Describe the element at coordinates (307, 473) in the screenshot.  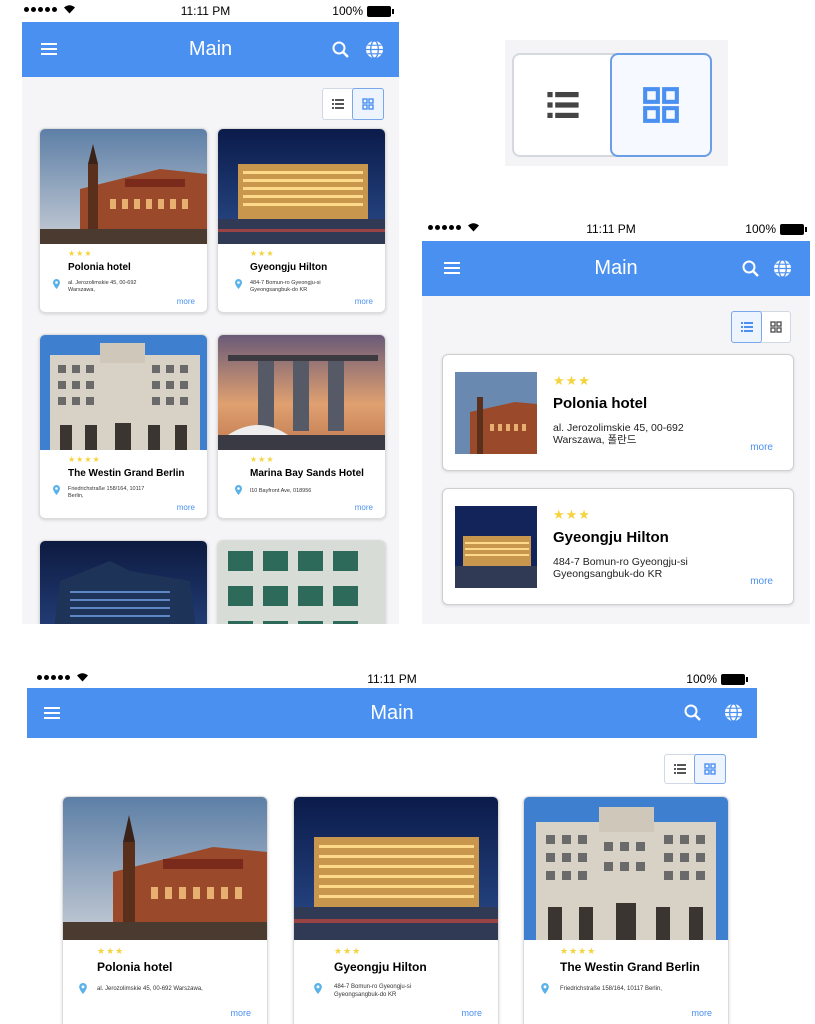
I see `hotel-name: Marina Bay Sands Hotel` at that location.